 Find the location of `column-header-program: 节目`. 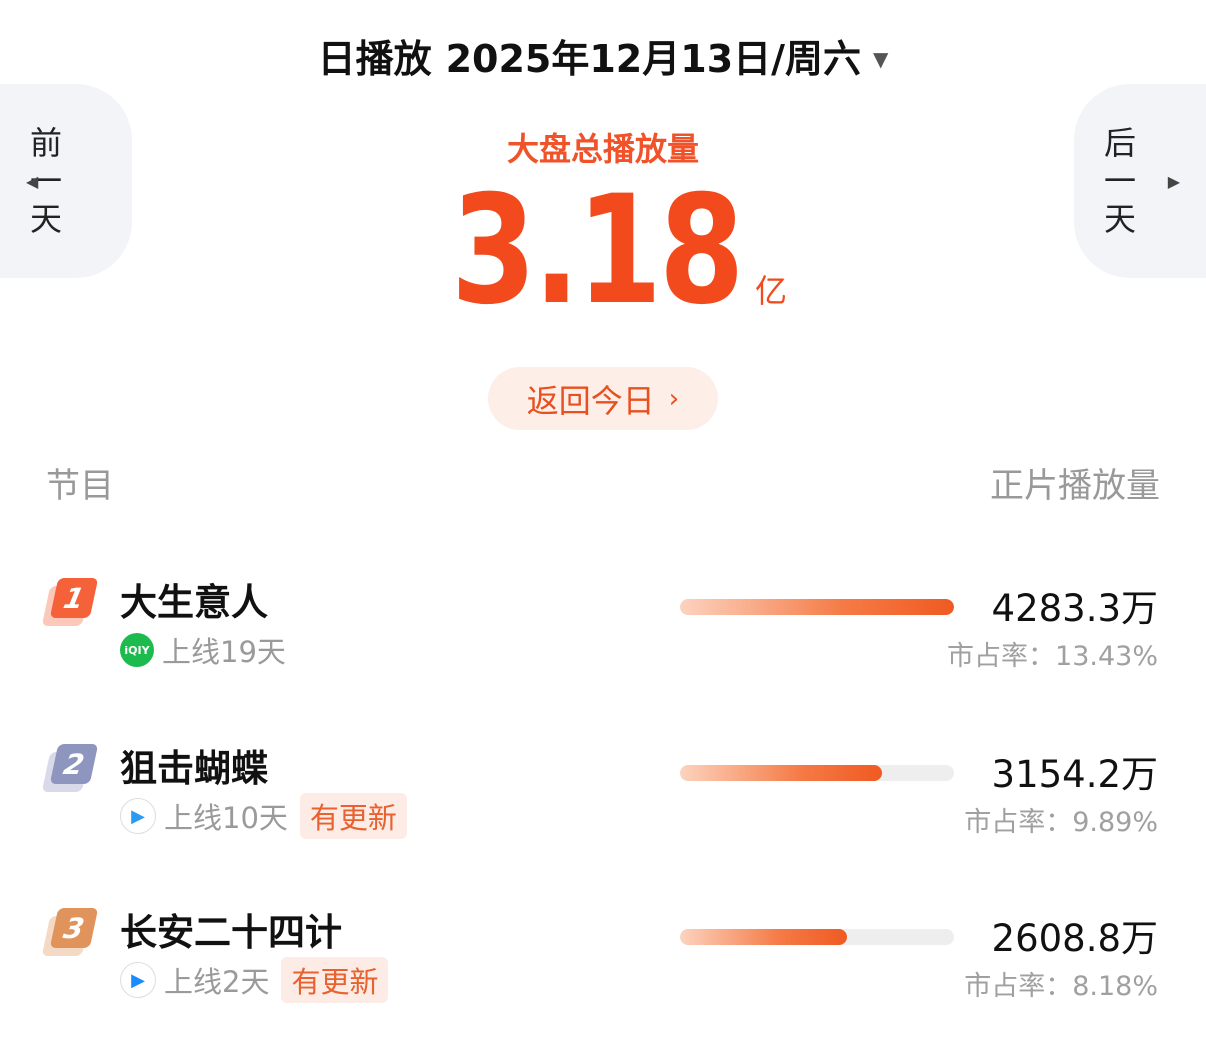

column-header-program: 节目 is located at coordinates (80, 486).